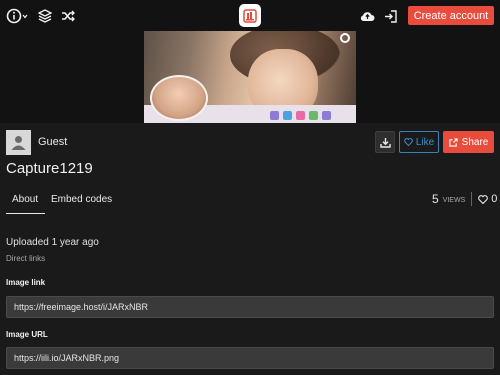 The width and height of the screenshot is (500, 375). Describe the element at coordinates (391, 16) in the screenshot. I see `sign-in-icon` at that location.